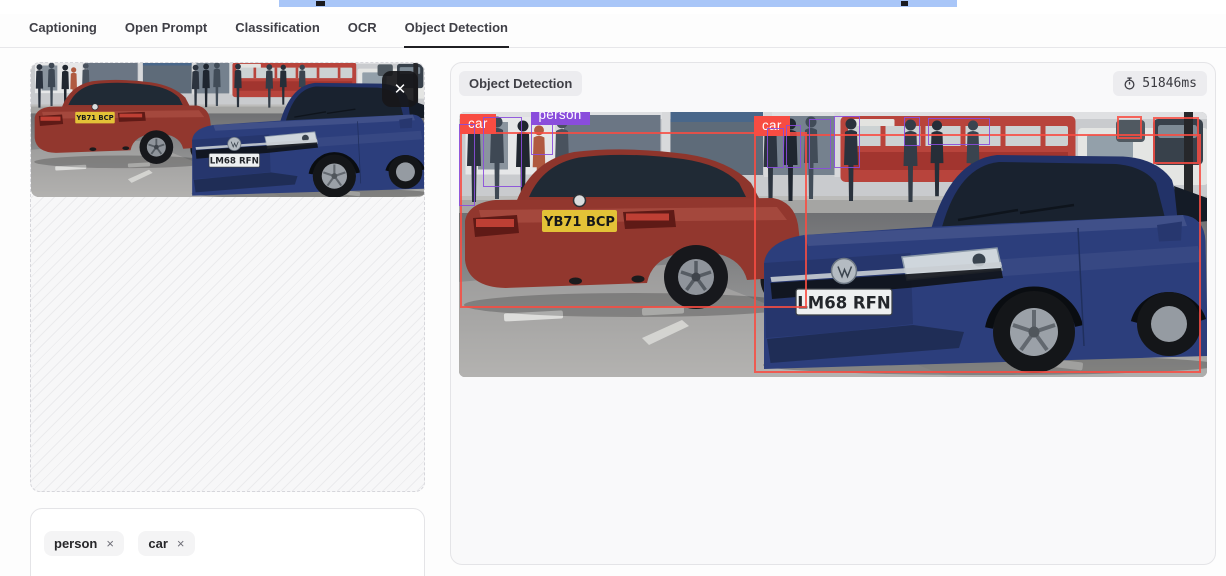 Image resolution: width=1226 pixels, height=576 pixels. What do you see at coordinates (560, 133) in the screenshot?
I see `detection-box-person: person` at bounding box center [560, 133].